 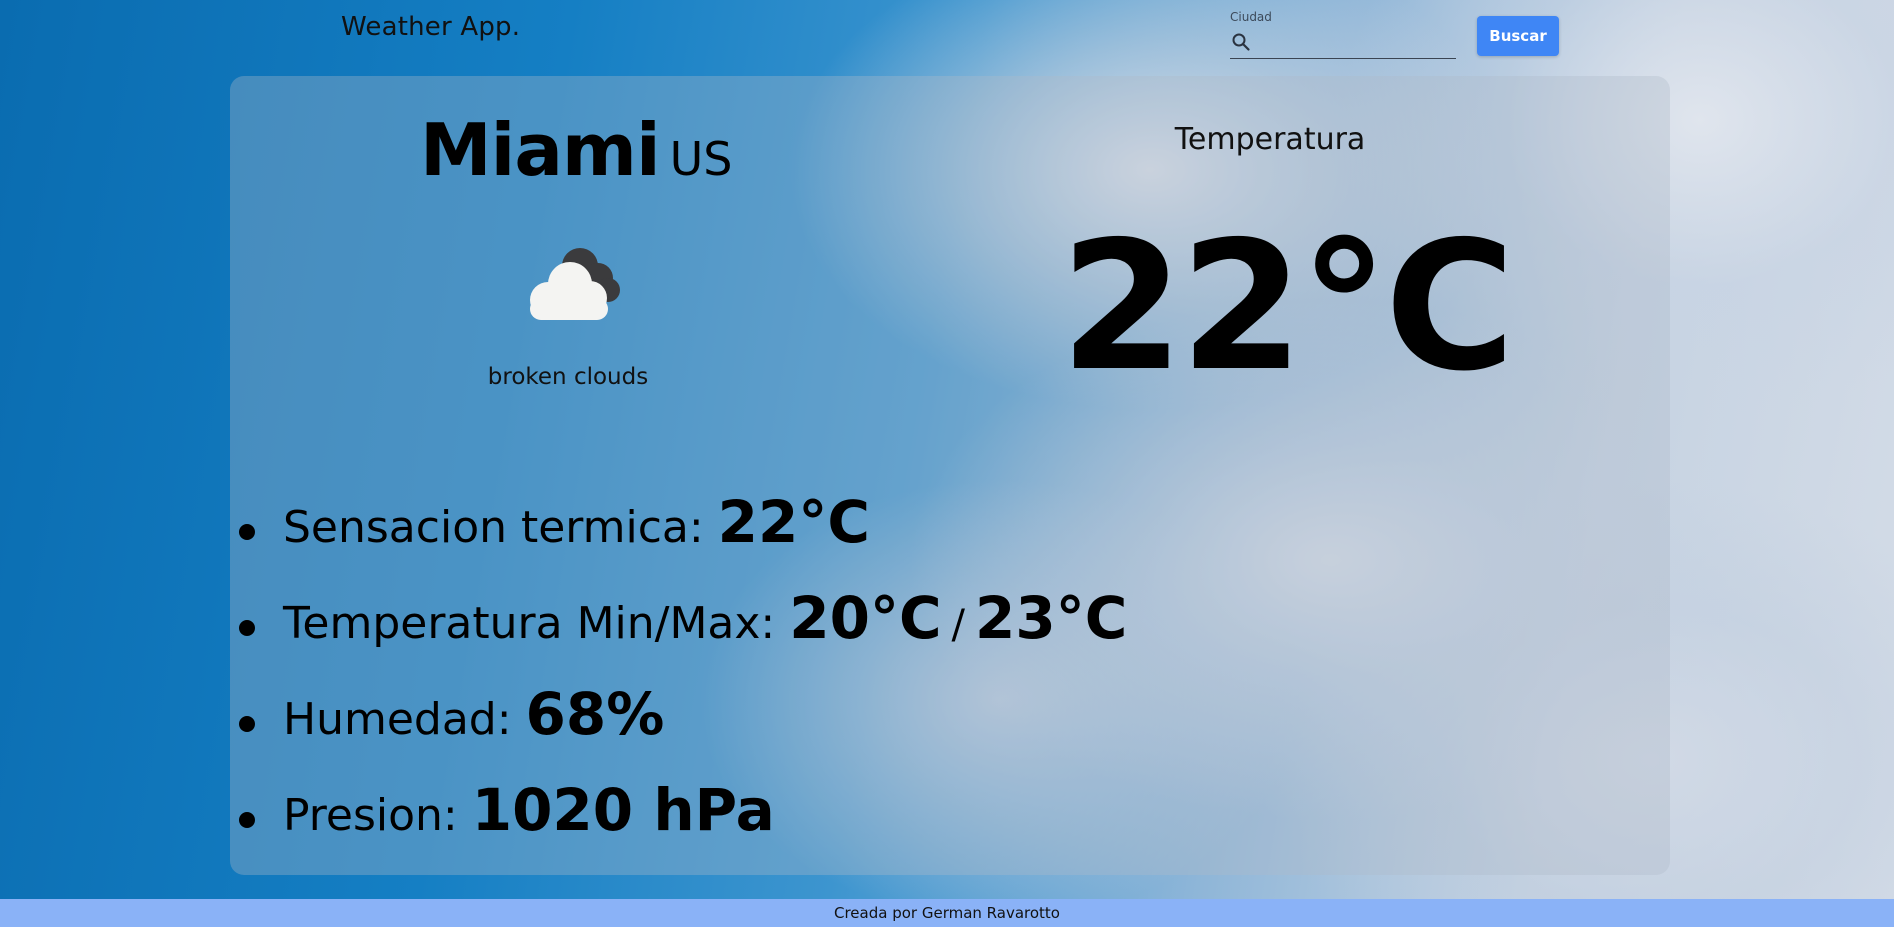 I want to click on footer-credit: Creada por German Ravarotto, so click(x=947, y=913).